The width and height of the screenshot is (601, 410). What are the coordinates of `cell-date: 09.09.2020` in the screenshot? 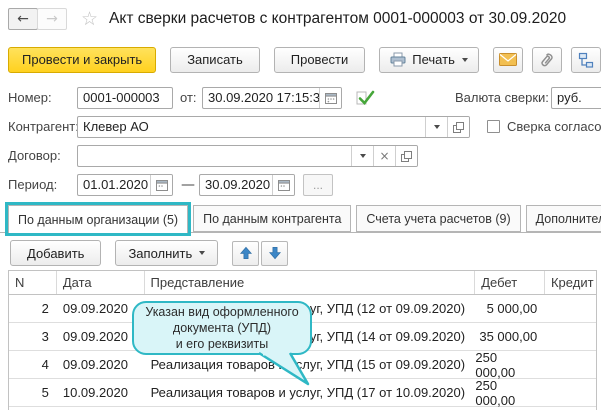 It's located at (95, 364).